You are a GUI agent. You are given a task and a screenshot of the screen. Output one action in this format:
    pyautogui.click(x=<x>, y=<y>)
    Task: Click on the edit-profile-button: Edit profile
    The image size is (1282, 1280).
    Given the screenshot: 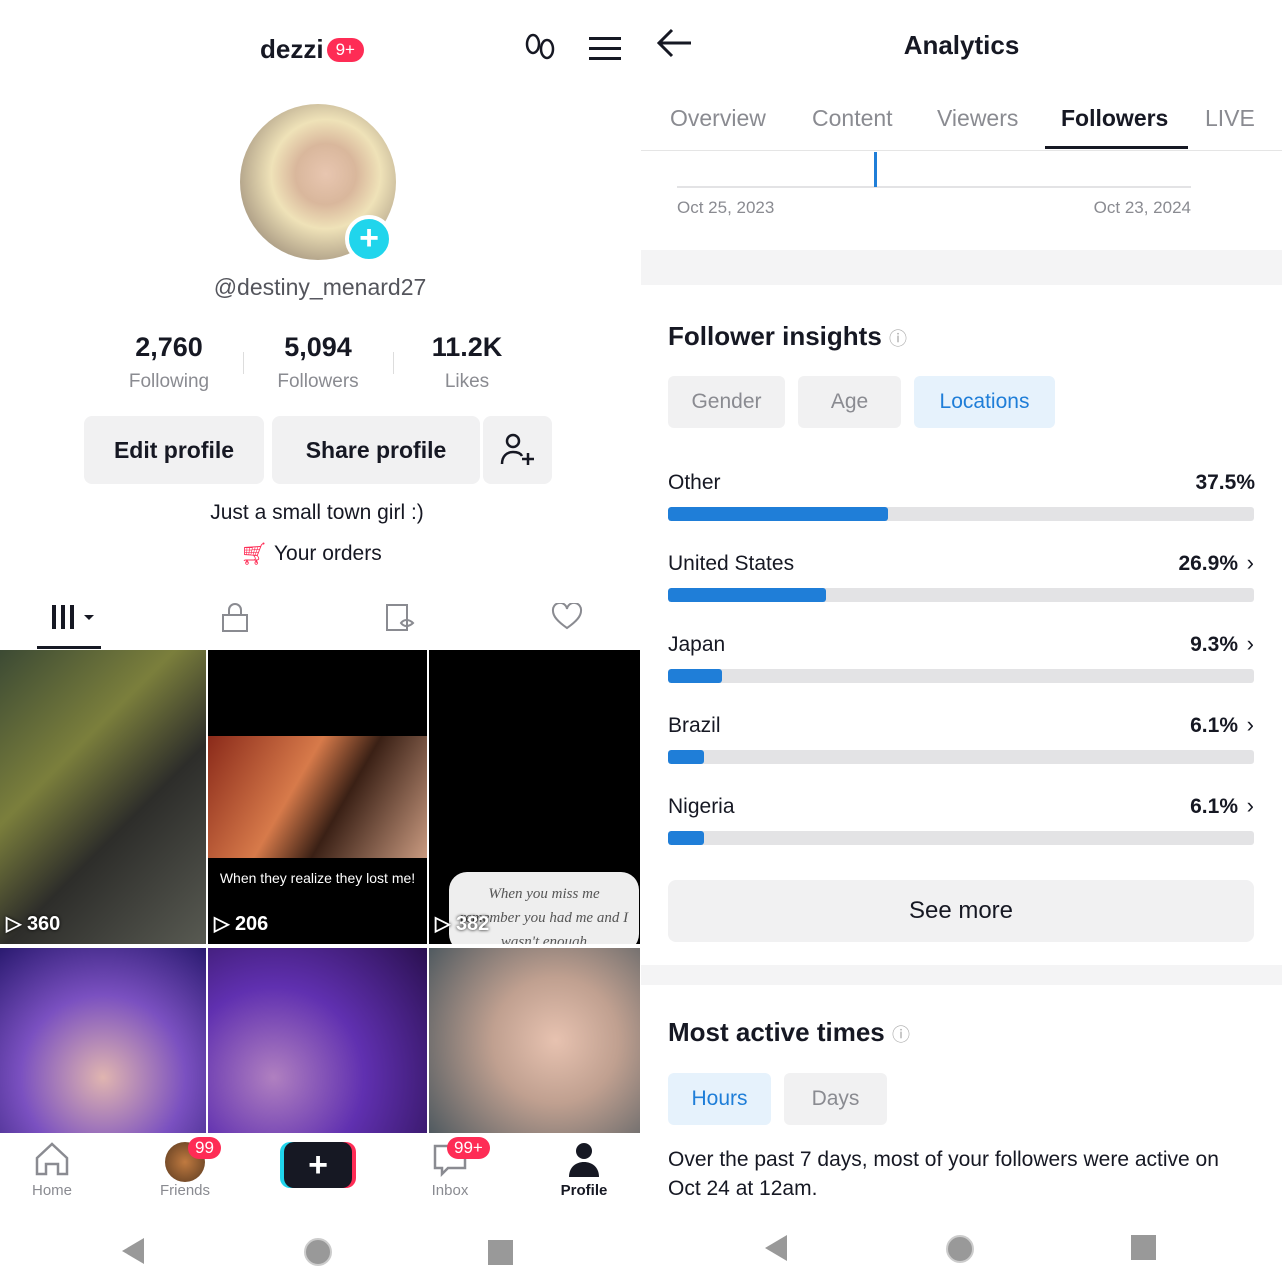 What is the action you would take?
    pyautogui.click(x=174, y=450)
    